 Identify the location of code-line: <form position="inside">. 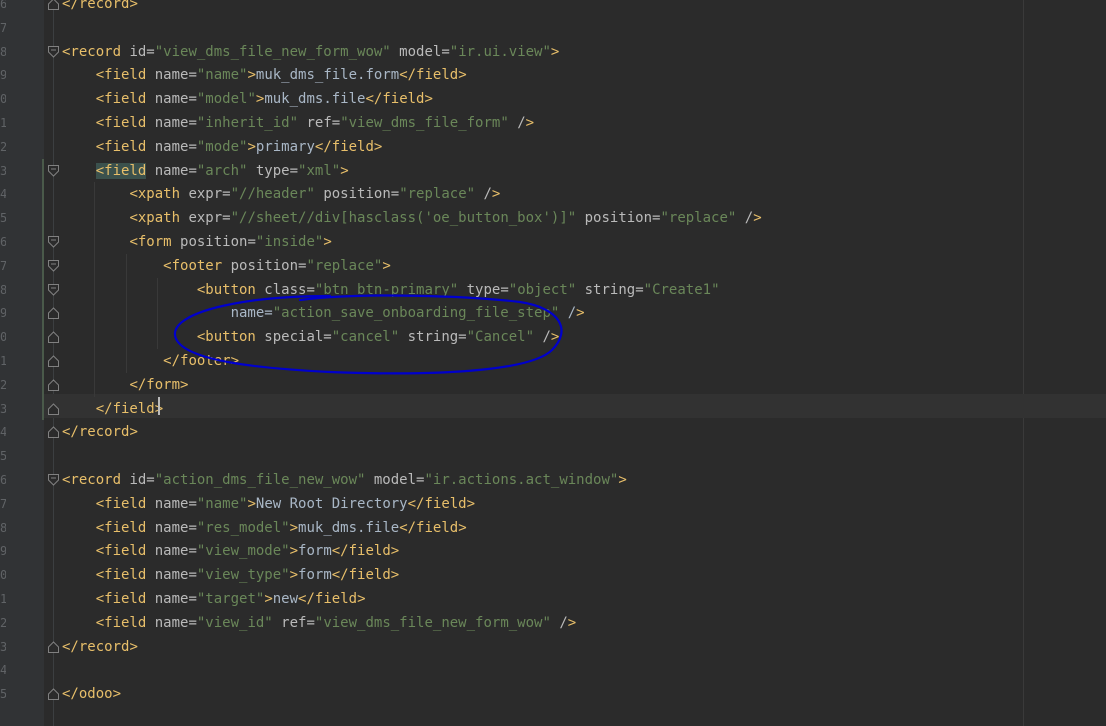
(196, 242).